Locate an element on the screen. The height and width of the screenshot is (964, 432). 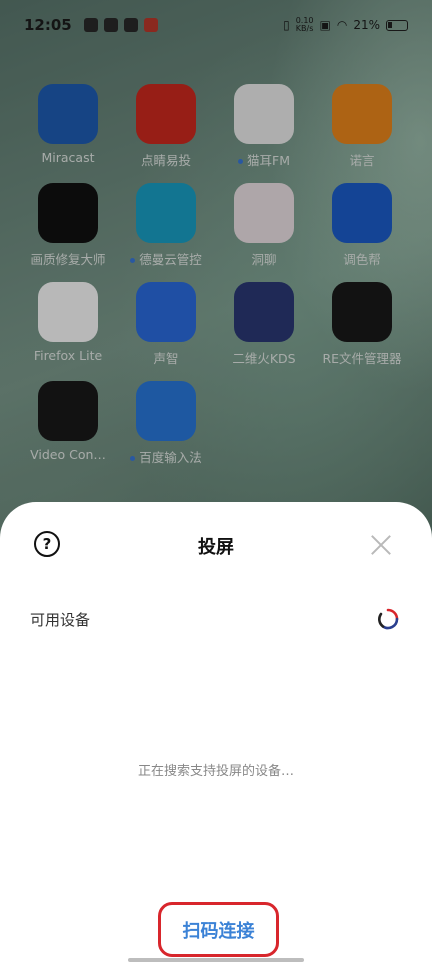
home-indicator is located at coordinates (216, 960).